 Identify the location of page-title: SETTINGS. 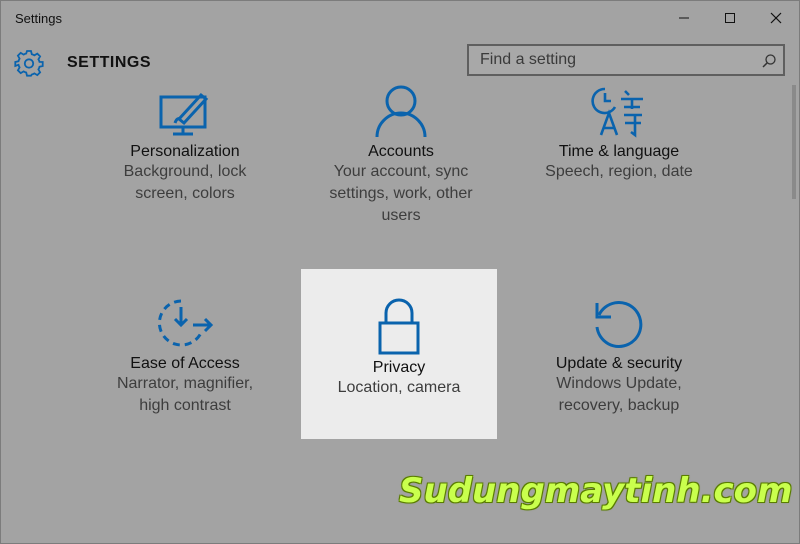
(109, 62).